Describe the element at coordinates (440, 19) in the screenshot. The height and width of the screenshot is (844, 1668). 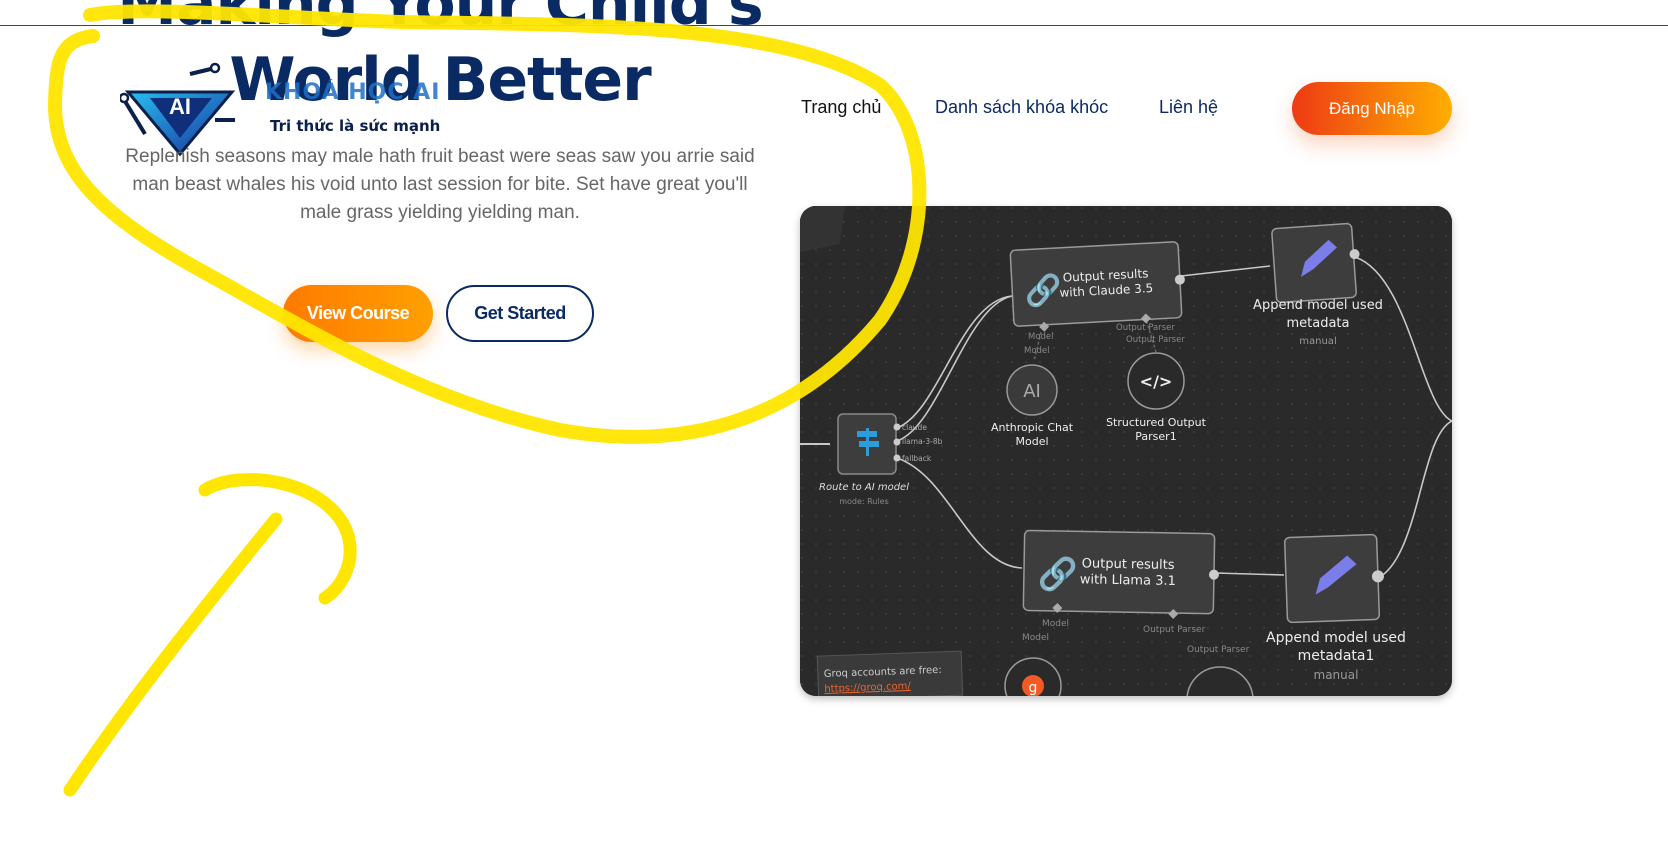
I see `hero-title-line1: Making Your Child's` at that location.